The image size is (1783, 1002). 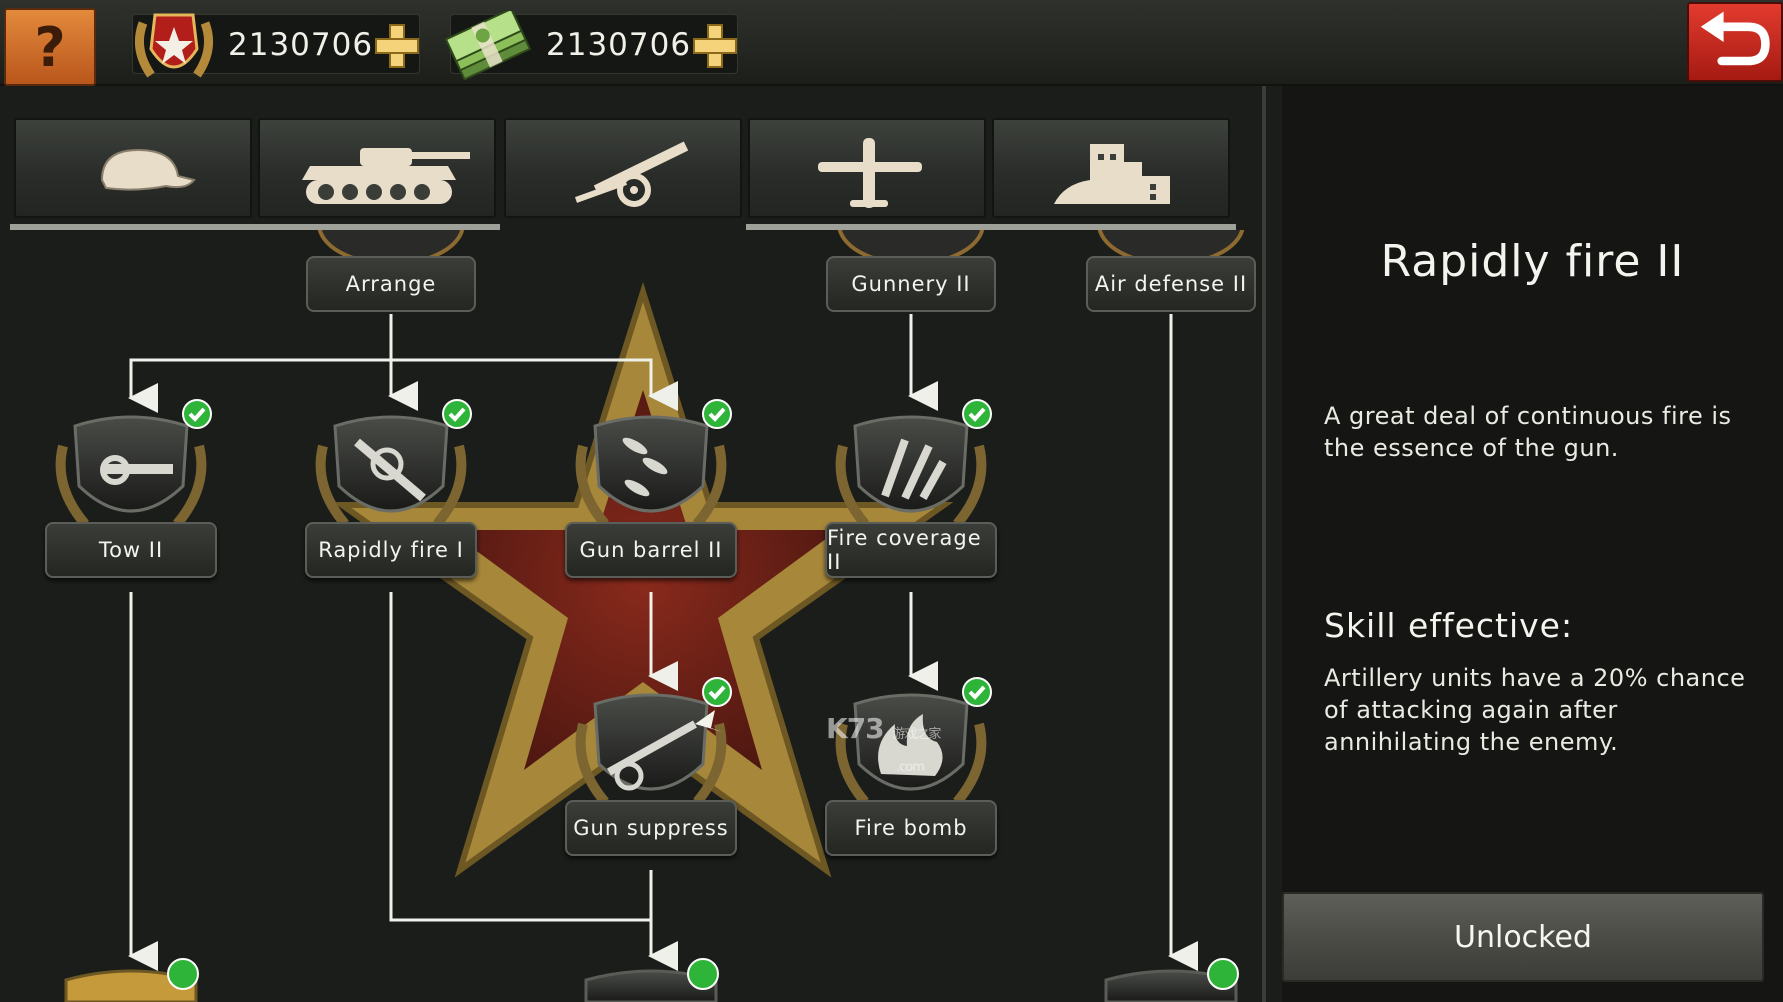 What do you see at coordinates (1532, 261) in the screenshot?
I see `skill-title: Rapidly fire II` at bounding box center [1532, 261].